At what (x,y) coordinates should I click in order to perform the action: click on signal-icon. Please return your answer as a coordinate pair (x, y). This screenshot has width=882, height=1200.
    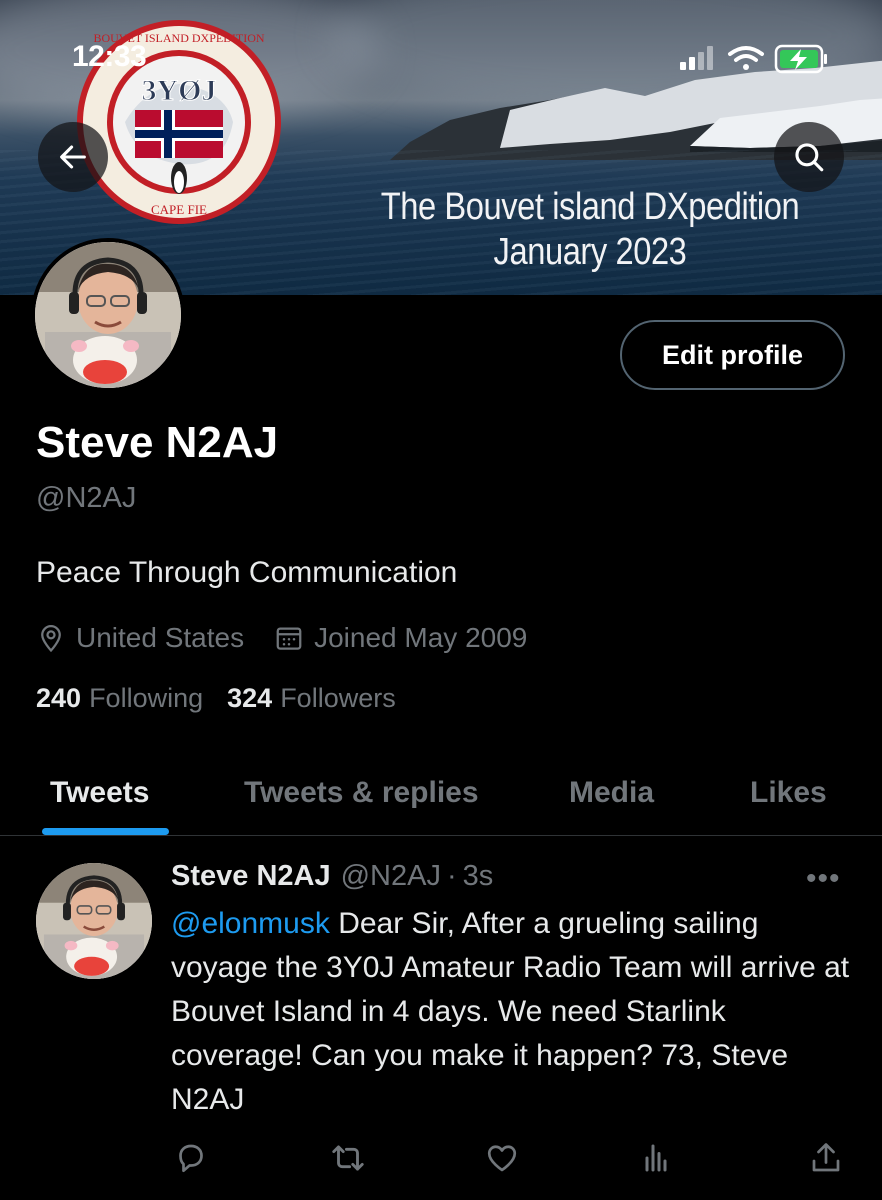
    Looking at the image, I should click on (696, 58).